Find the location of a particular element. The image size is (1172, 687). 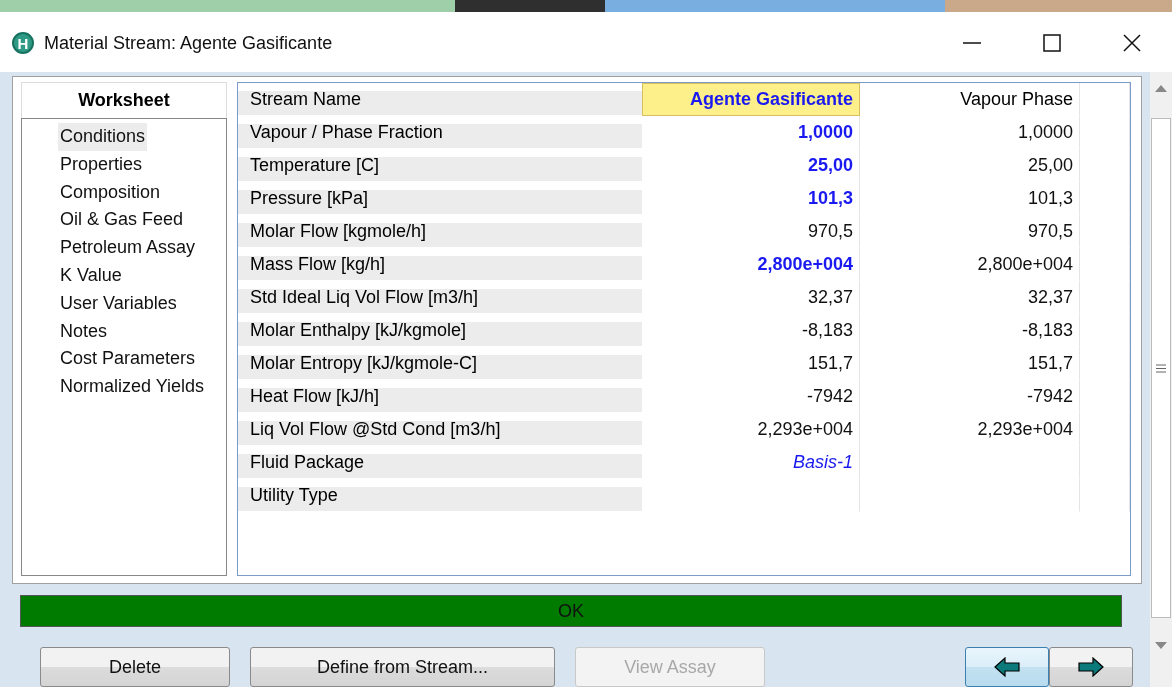

close-icon is located at coordinates (1132, 43).